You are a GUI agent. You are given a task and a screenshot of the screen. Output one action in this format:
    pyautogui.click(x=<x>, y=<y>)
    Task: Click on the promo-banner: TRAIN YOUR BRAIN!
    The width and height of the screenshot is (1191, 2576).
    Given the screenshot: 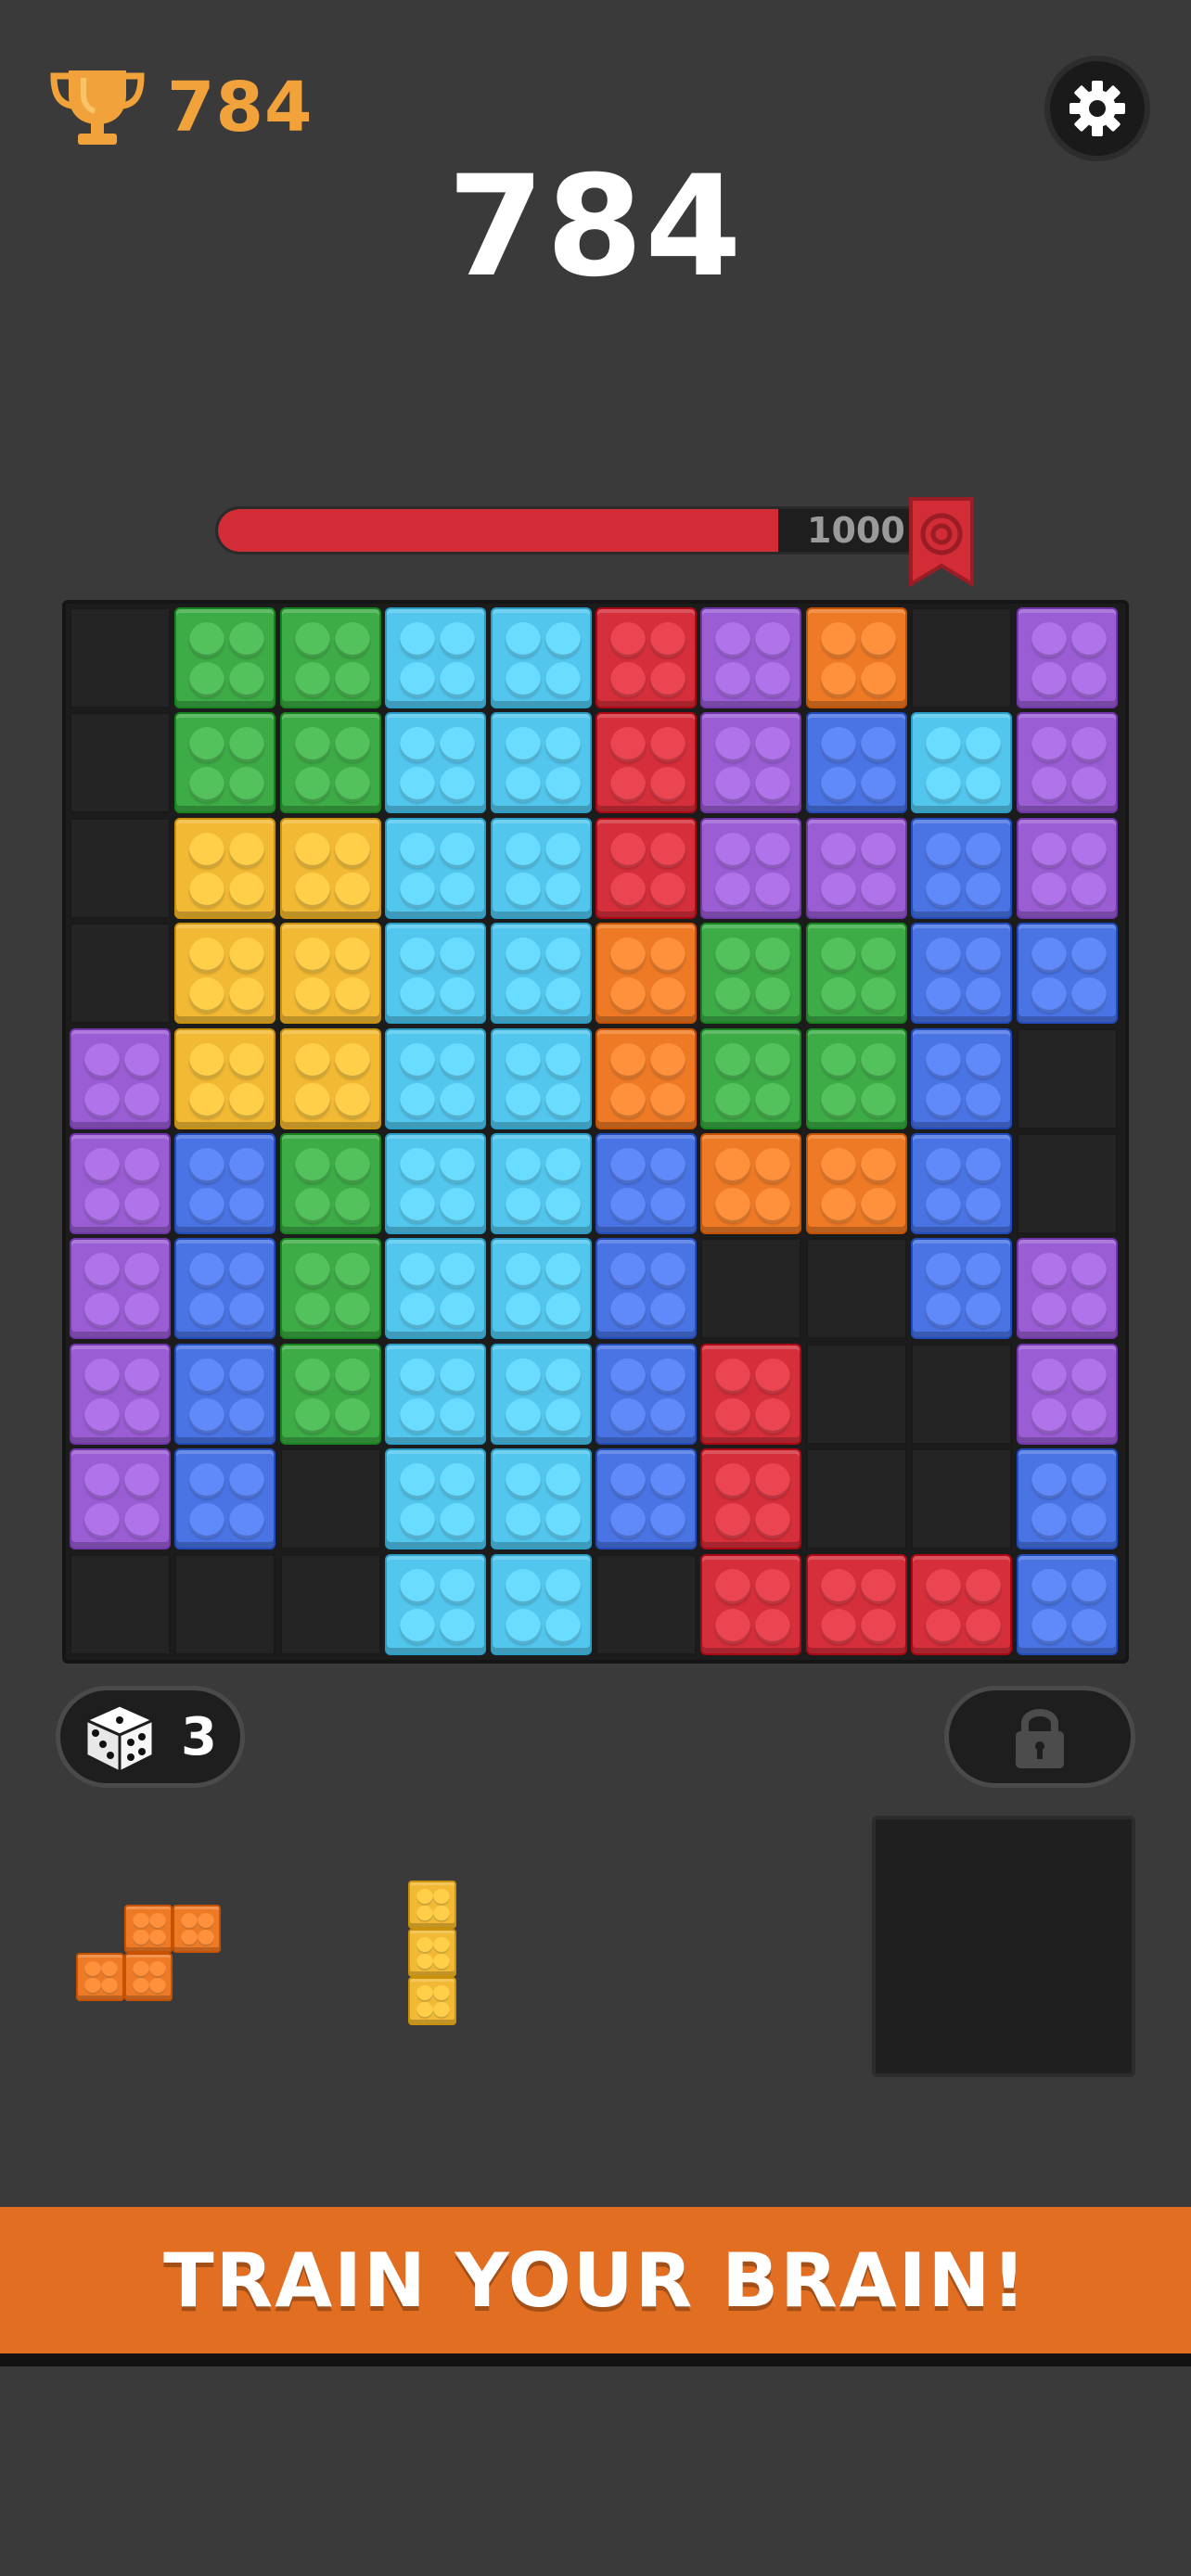 What is the action you would take?
    pyautogui.click(x=595, y=2286)
    